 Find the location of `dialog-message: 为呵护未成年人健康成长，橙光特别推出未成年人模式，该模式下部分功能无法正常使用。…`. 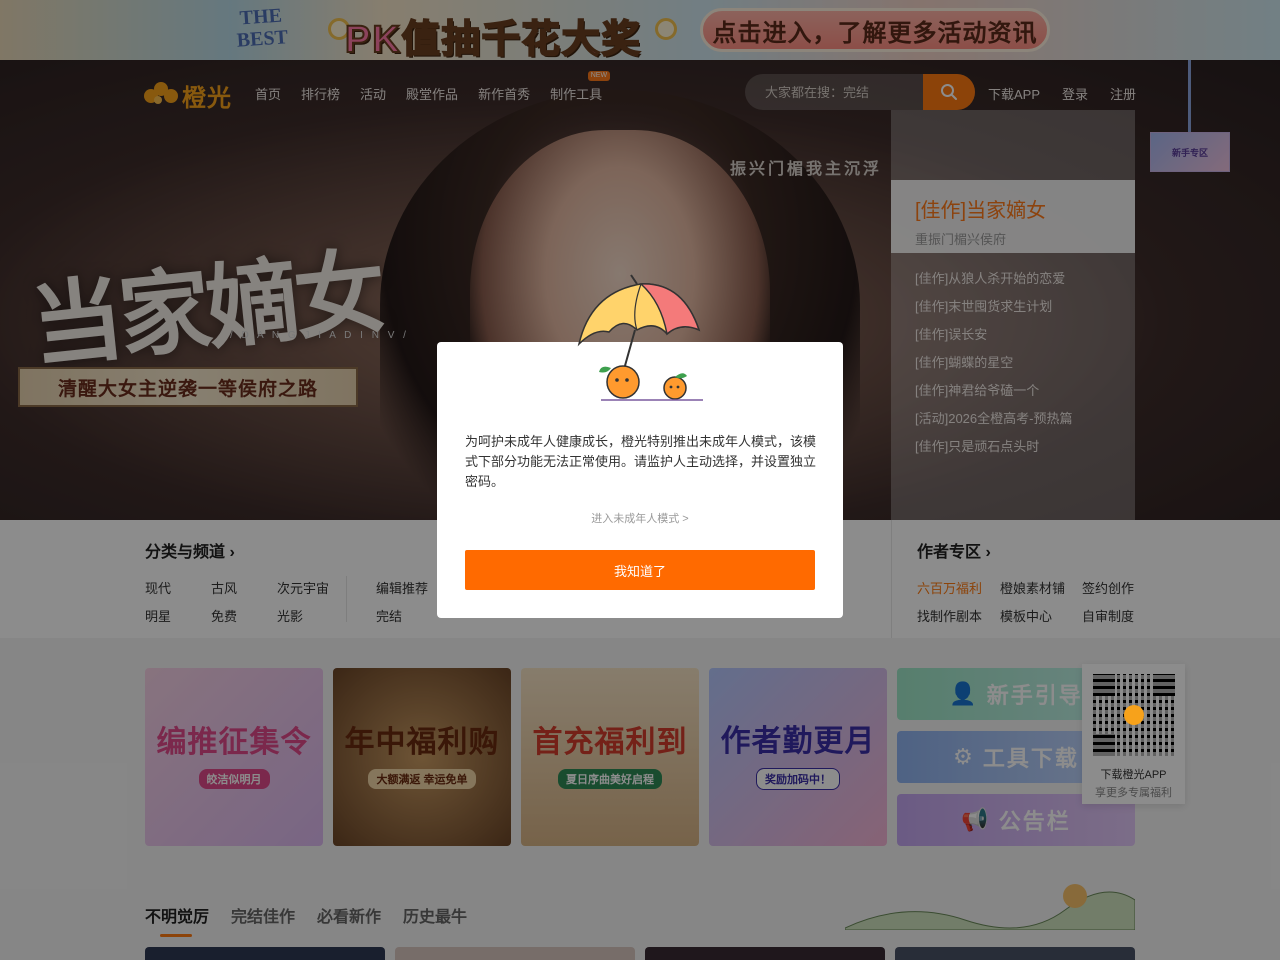

dialog-message: 为呵护未成年人健康成长，橙光特别推出未成年人模式，该模式下部分功能无法正常使用。… is located at coordinates (641, 461).